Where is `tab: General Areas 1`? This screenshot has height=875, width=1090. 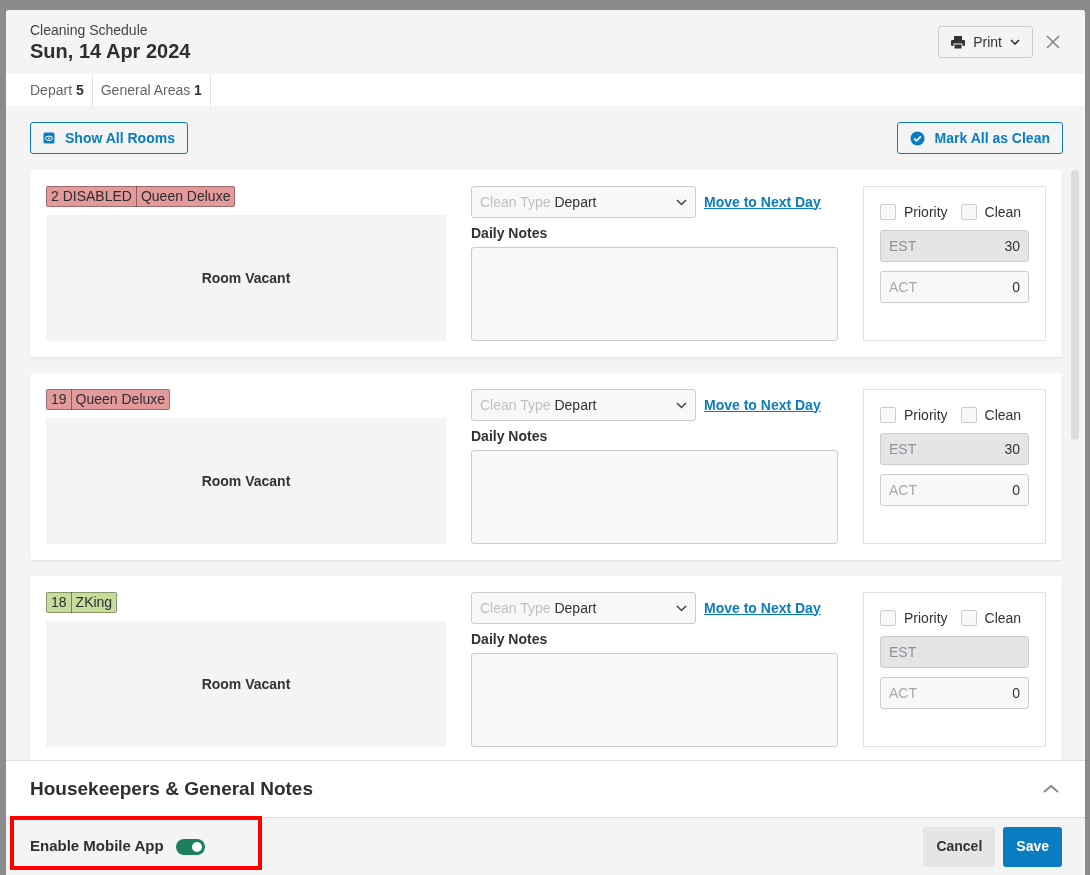
tab: General Areas 1 is located at coordinates (151, 90).